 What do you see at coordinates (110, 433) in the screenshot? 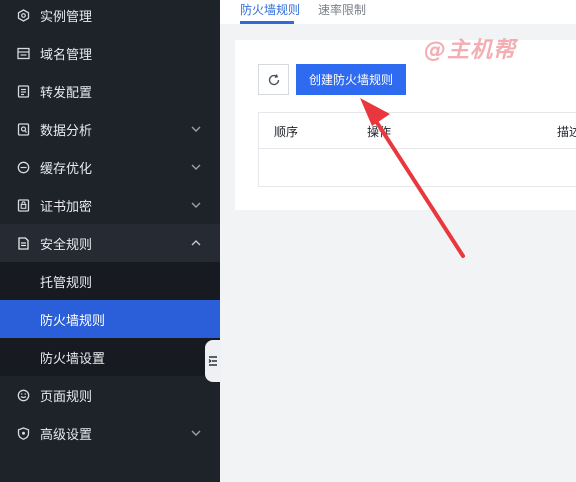
I see `sidebar-item-advanced: 高级设置` at bounding box center [110, 433].